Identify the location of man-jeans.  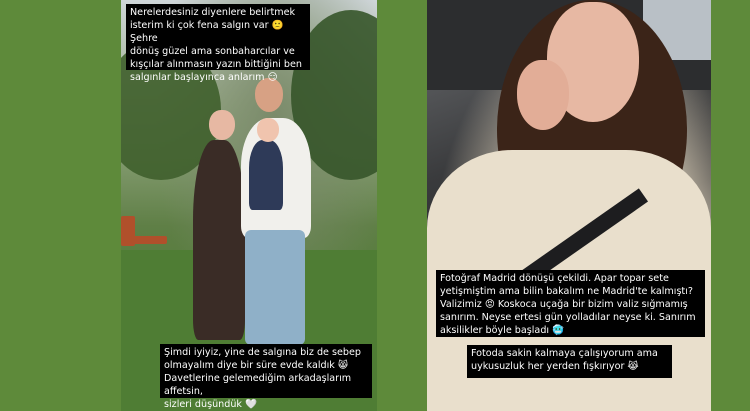
(275, 287).